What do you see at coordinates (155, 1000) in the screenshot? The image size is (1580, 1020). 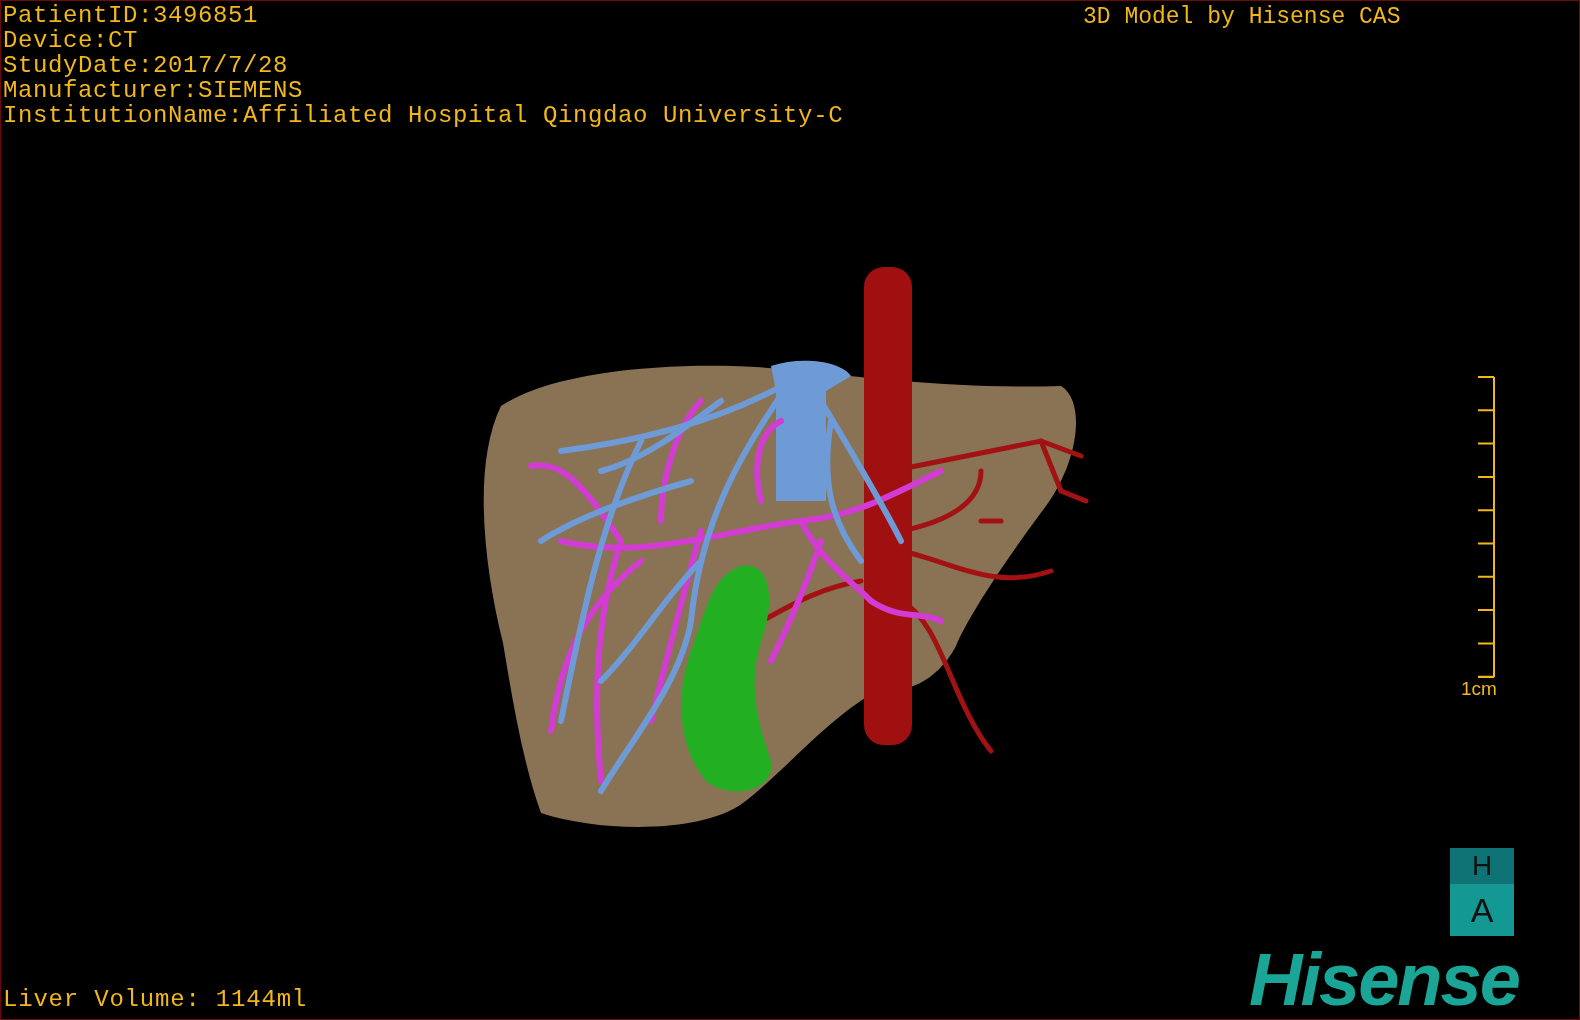 I see `volume-readout: Liver Volume: 1144ml` at bounding box center [155, 1000].